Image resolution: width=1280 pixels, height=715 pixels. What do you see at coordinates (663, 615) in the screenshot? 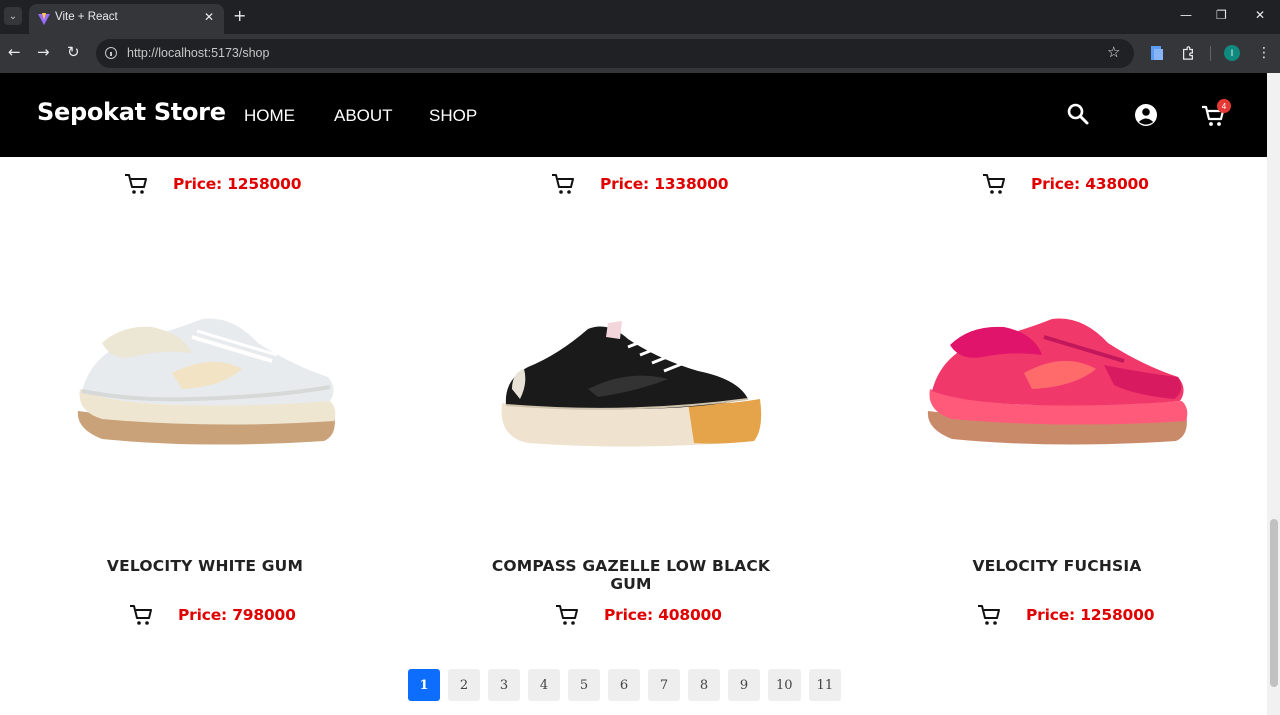
I see `product-price: Price: 408000` at bounding box center [663, 615].